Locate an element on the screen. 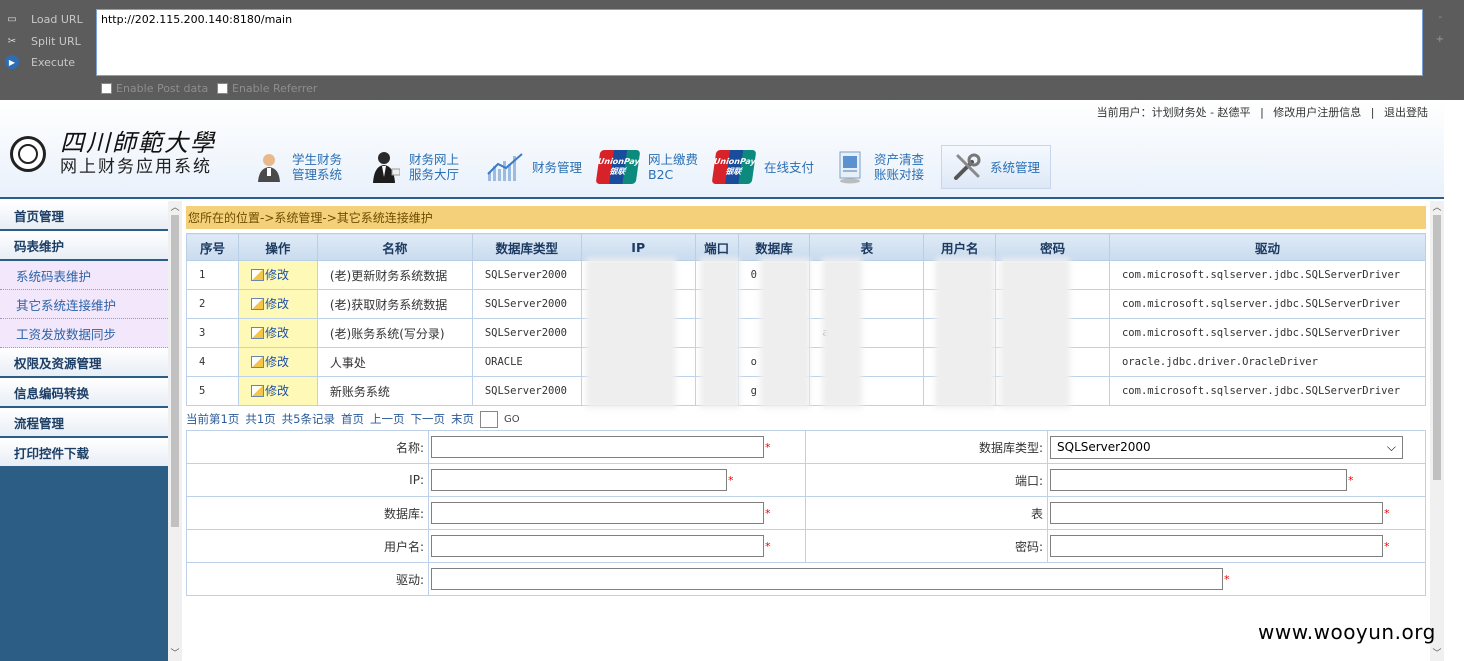 The image size is (1464, 661). finance-chart-icon is located at coordinates (505, 167).